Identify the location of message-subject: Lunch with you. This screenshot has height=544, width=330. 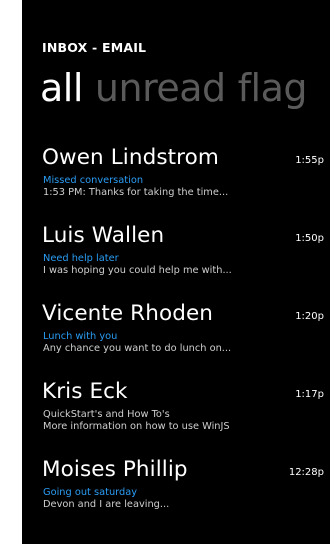
(80, 336).